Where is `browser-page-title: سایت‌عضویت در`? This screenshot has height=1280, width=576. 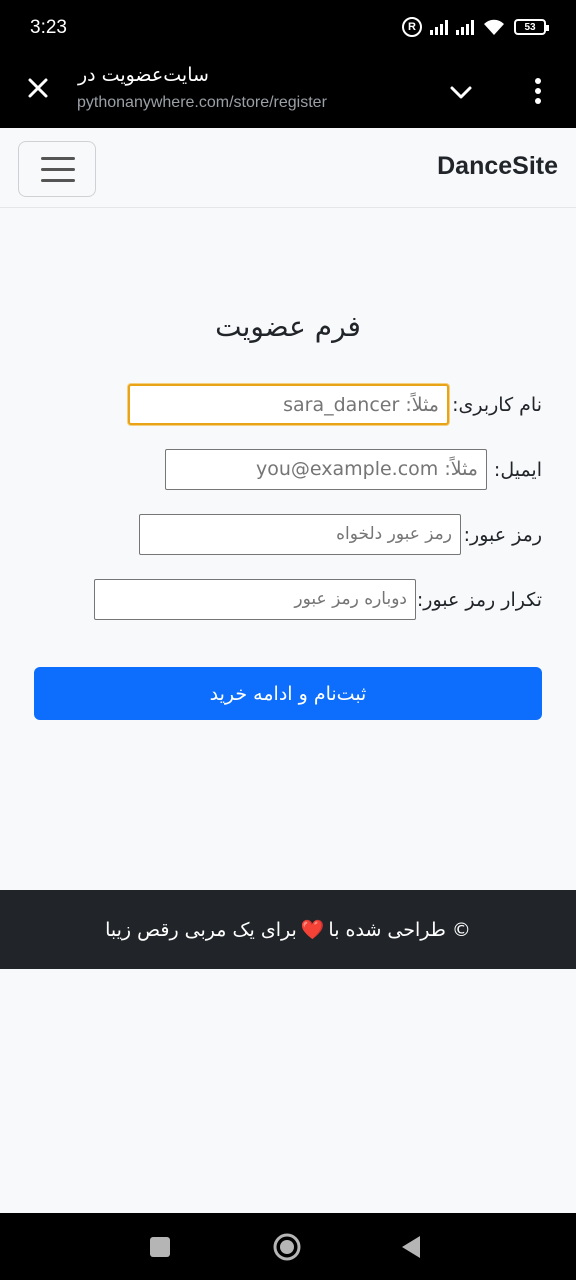 browser-page-title: سایت‌عضویت در is located at coordinates (143, 75).